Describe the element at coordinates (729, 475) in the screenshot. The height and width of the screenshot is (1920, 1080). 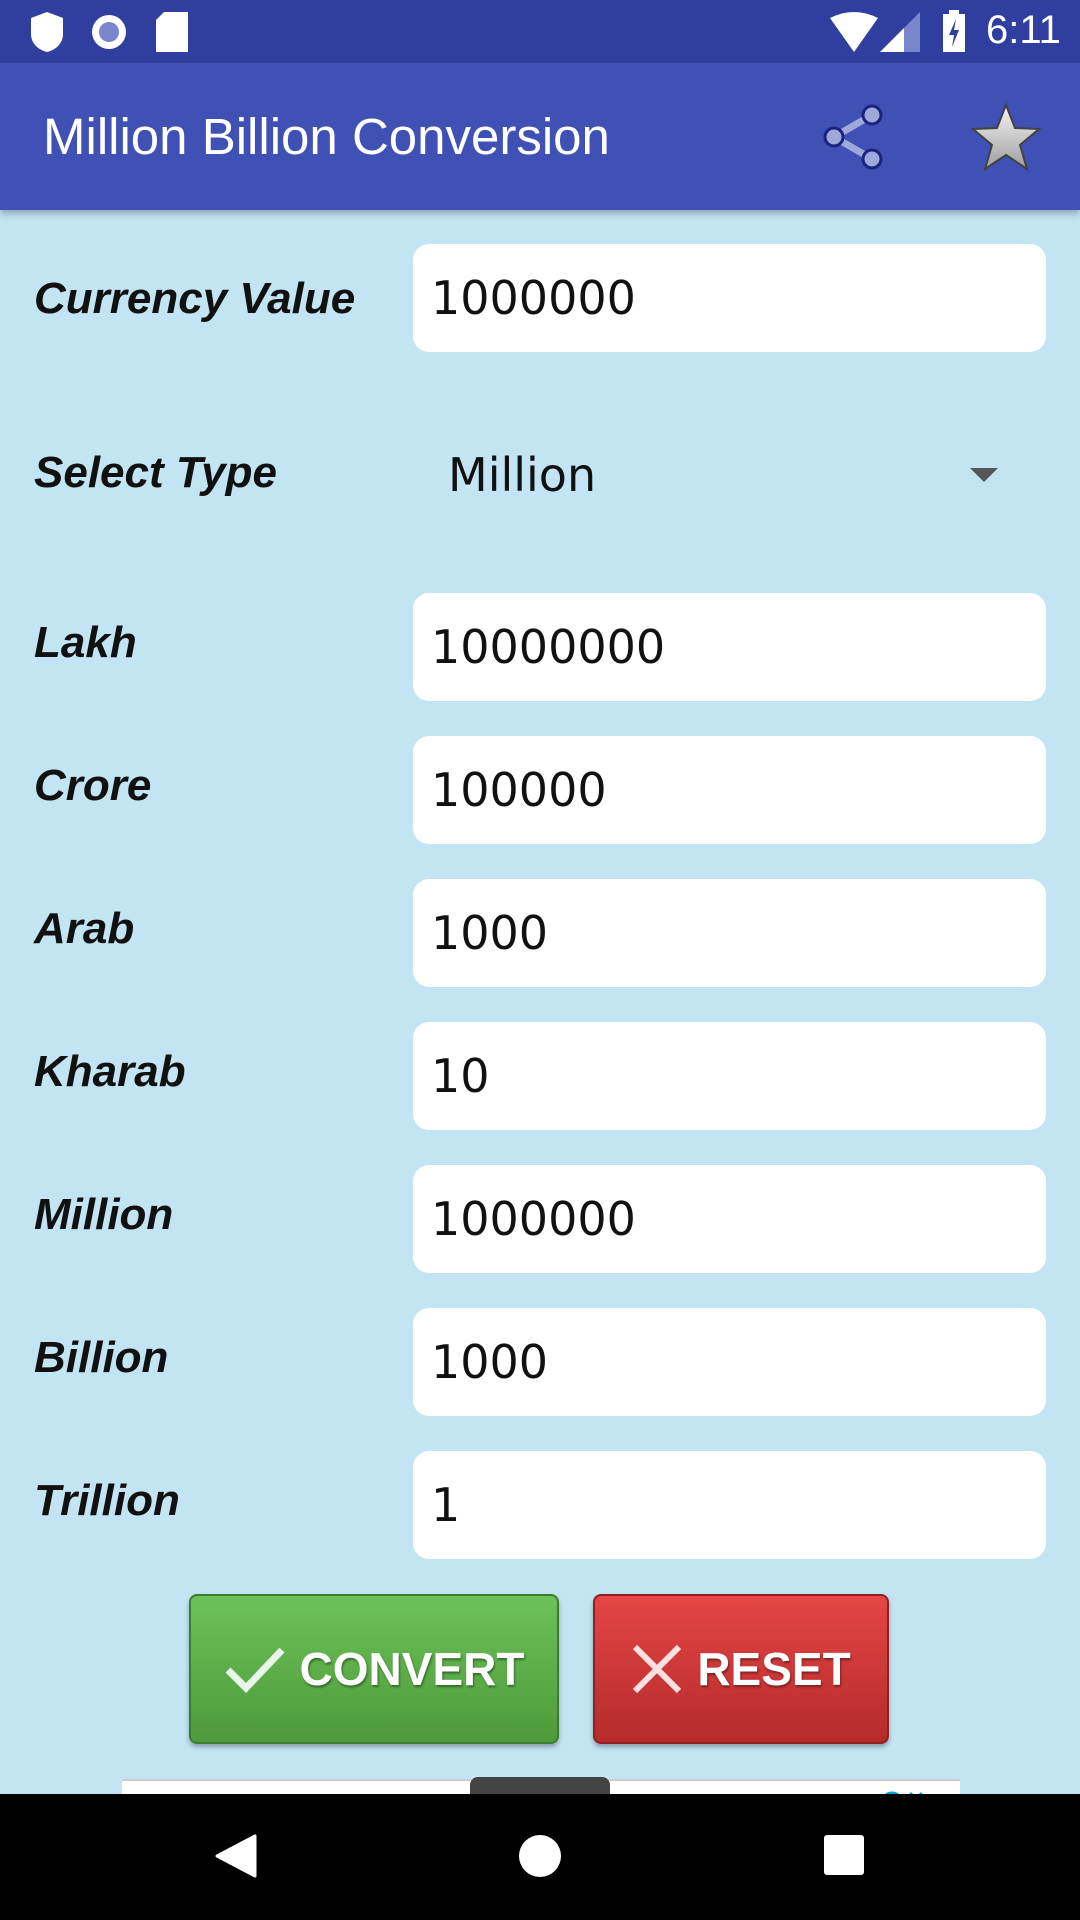
I see `type-select: Million` at that location.